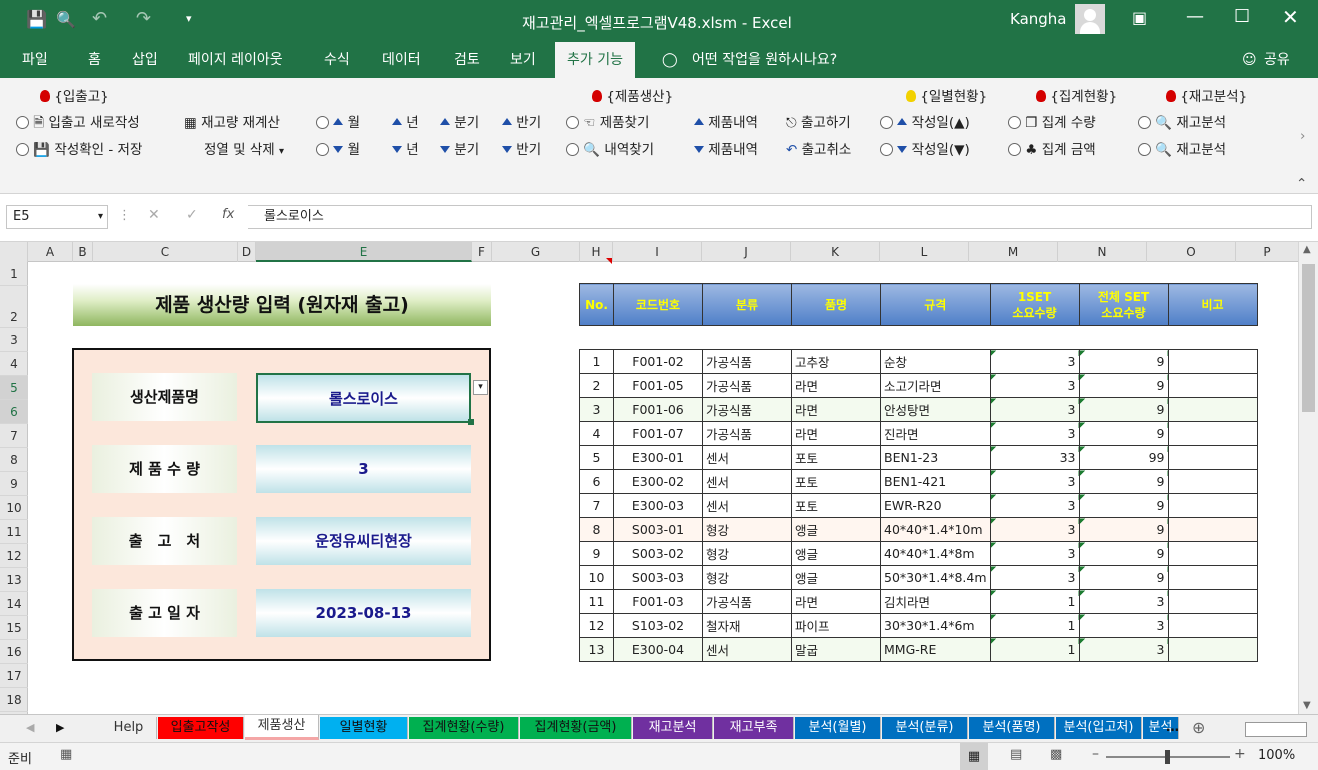  Describe the element at coordinates (189, 18) in the screenshot. I see `customize-toolbar-icon: ▾` at that location.